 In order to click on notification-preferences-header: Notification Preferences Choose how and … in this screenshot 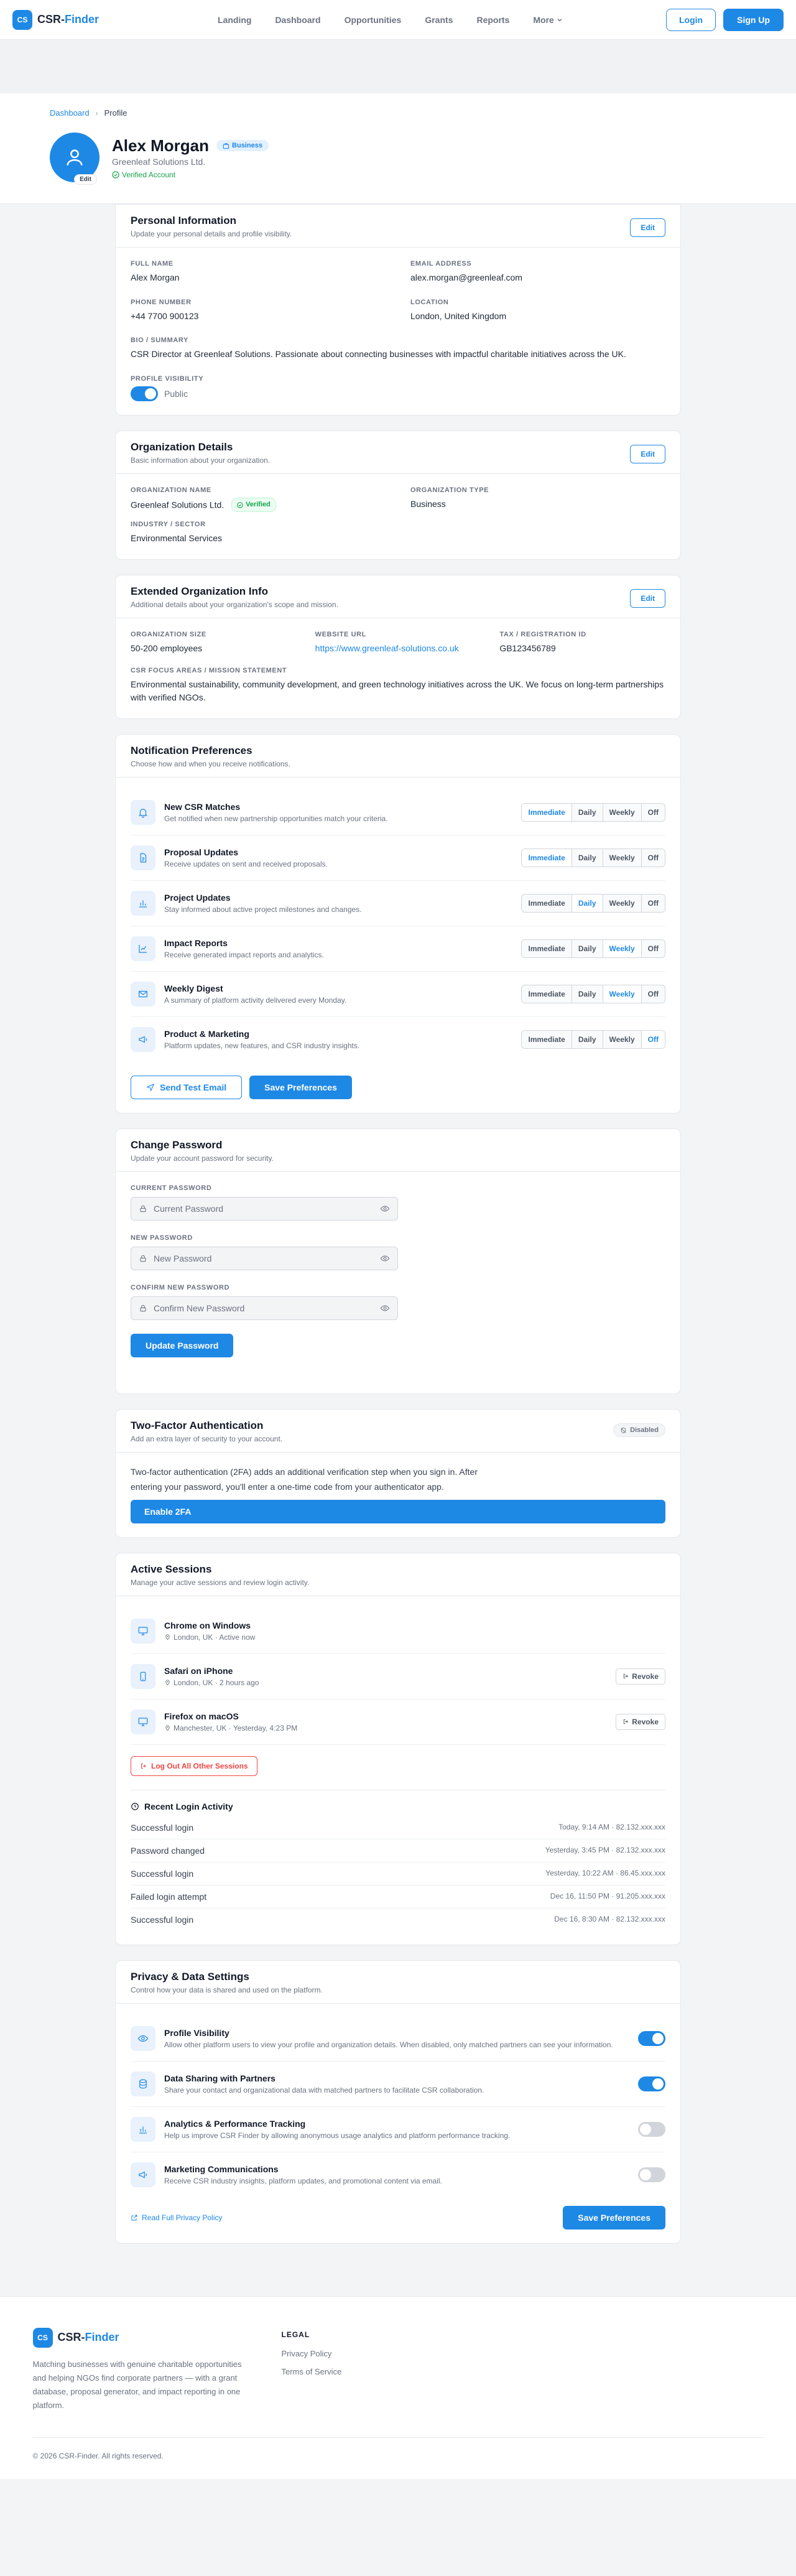, I will do `click(398, 756)`.